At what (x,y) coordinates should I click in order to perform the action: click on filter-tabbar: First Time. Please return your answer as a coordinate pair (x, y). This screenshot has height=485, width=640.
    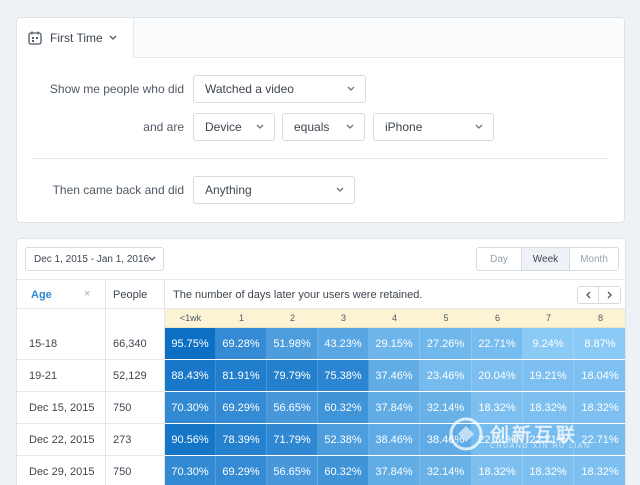
    Looking at the image, I should click on (320, 38).